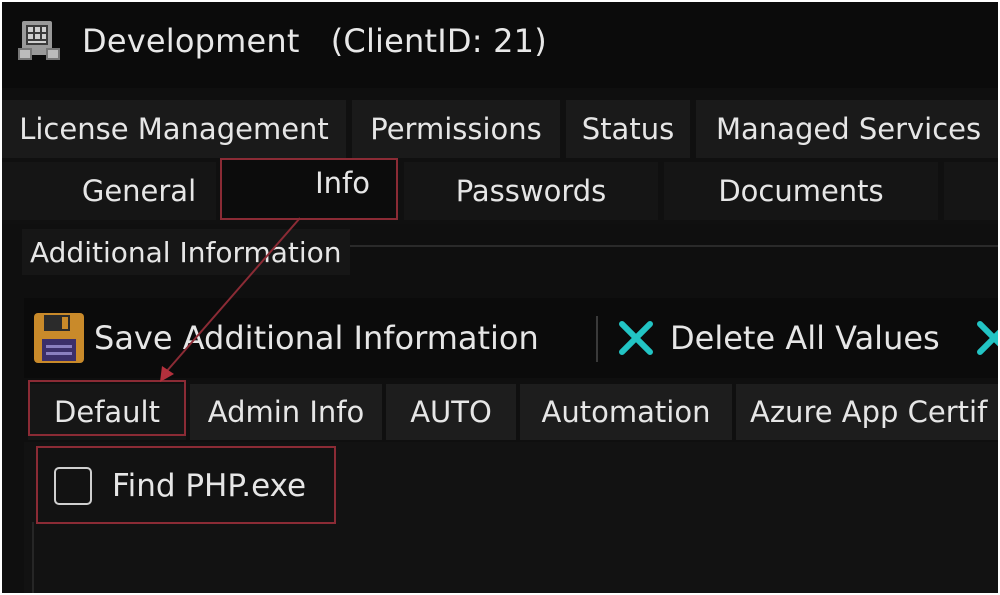 The height and width of the screenshot is (595, 1000). What do you see at coordinates (456, 129) in the screenshot?
I see `tab-permissions: Permissions` at bounding box center [456, 129].